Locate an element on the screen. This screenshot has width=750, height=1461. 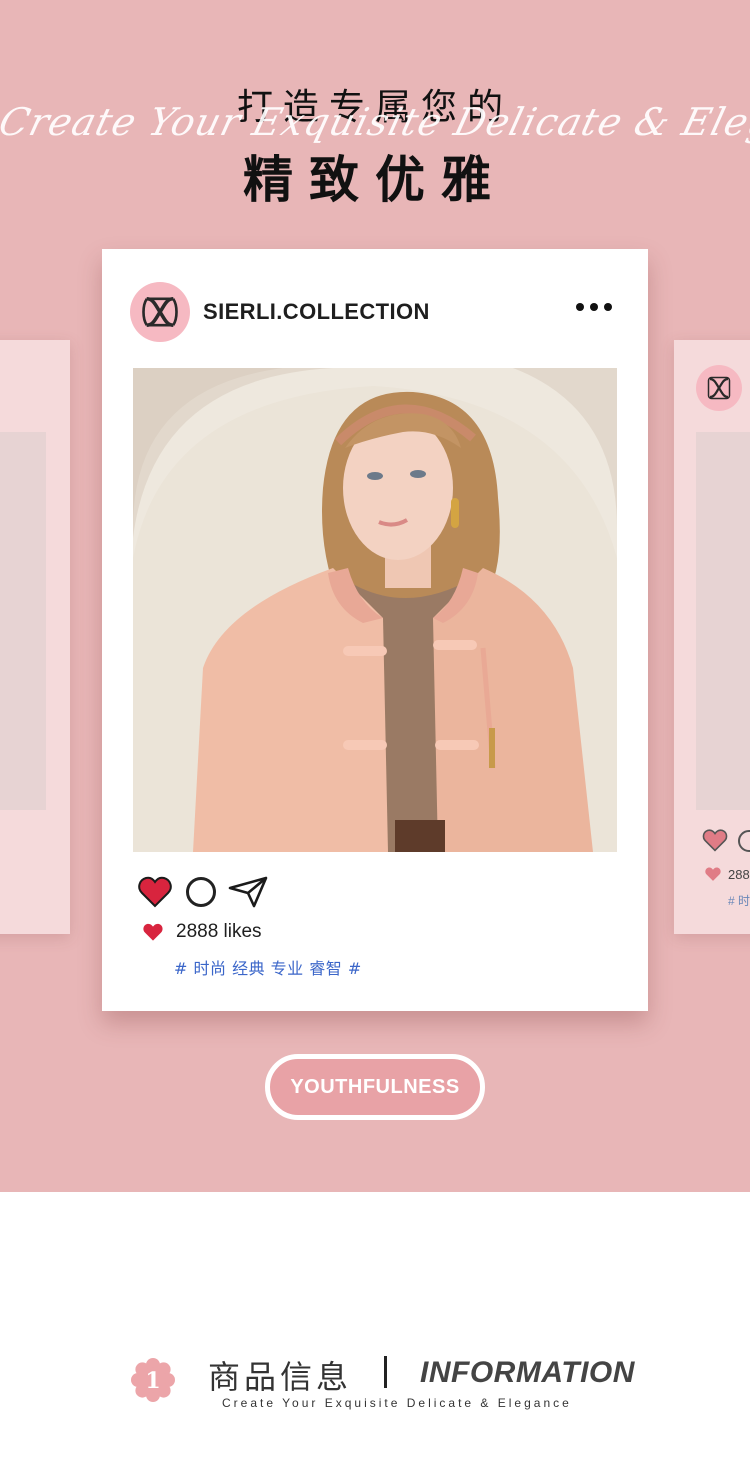
side-likes-count: 288 is located at coordinates (739, 874).